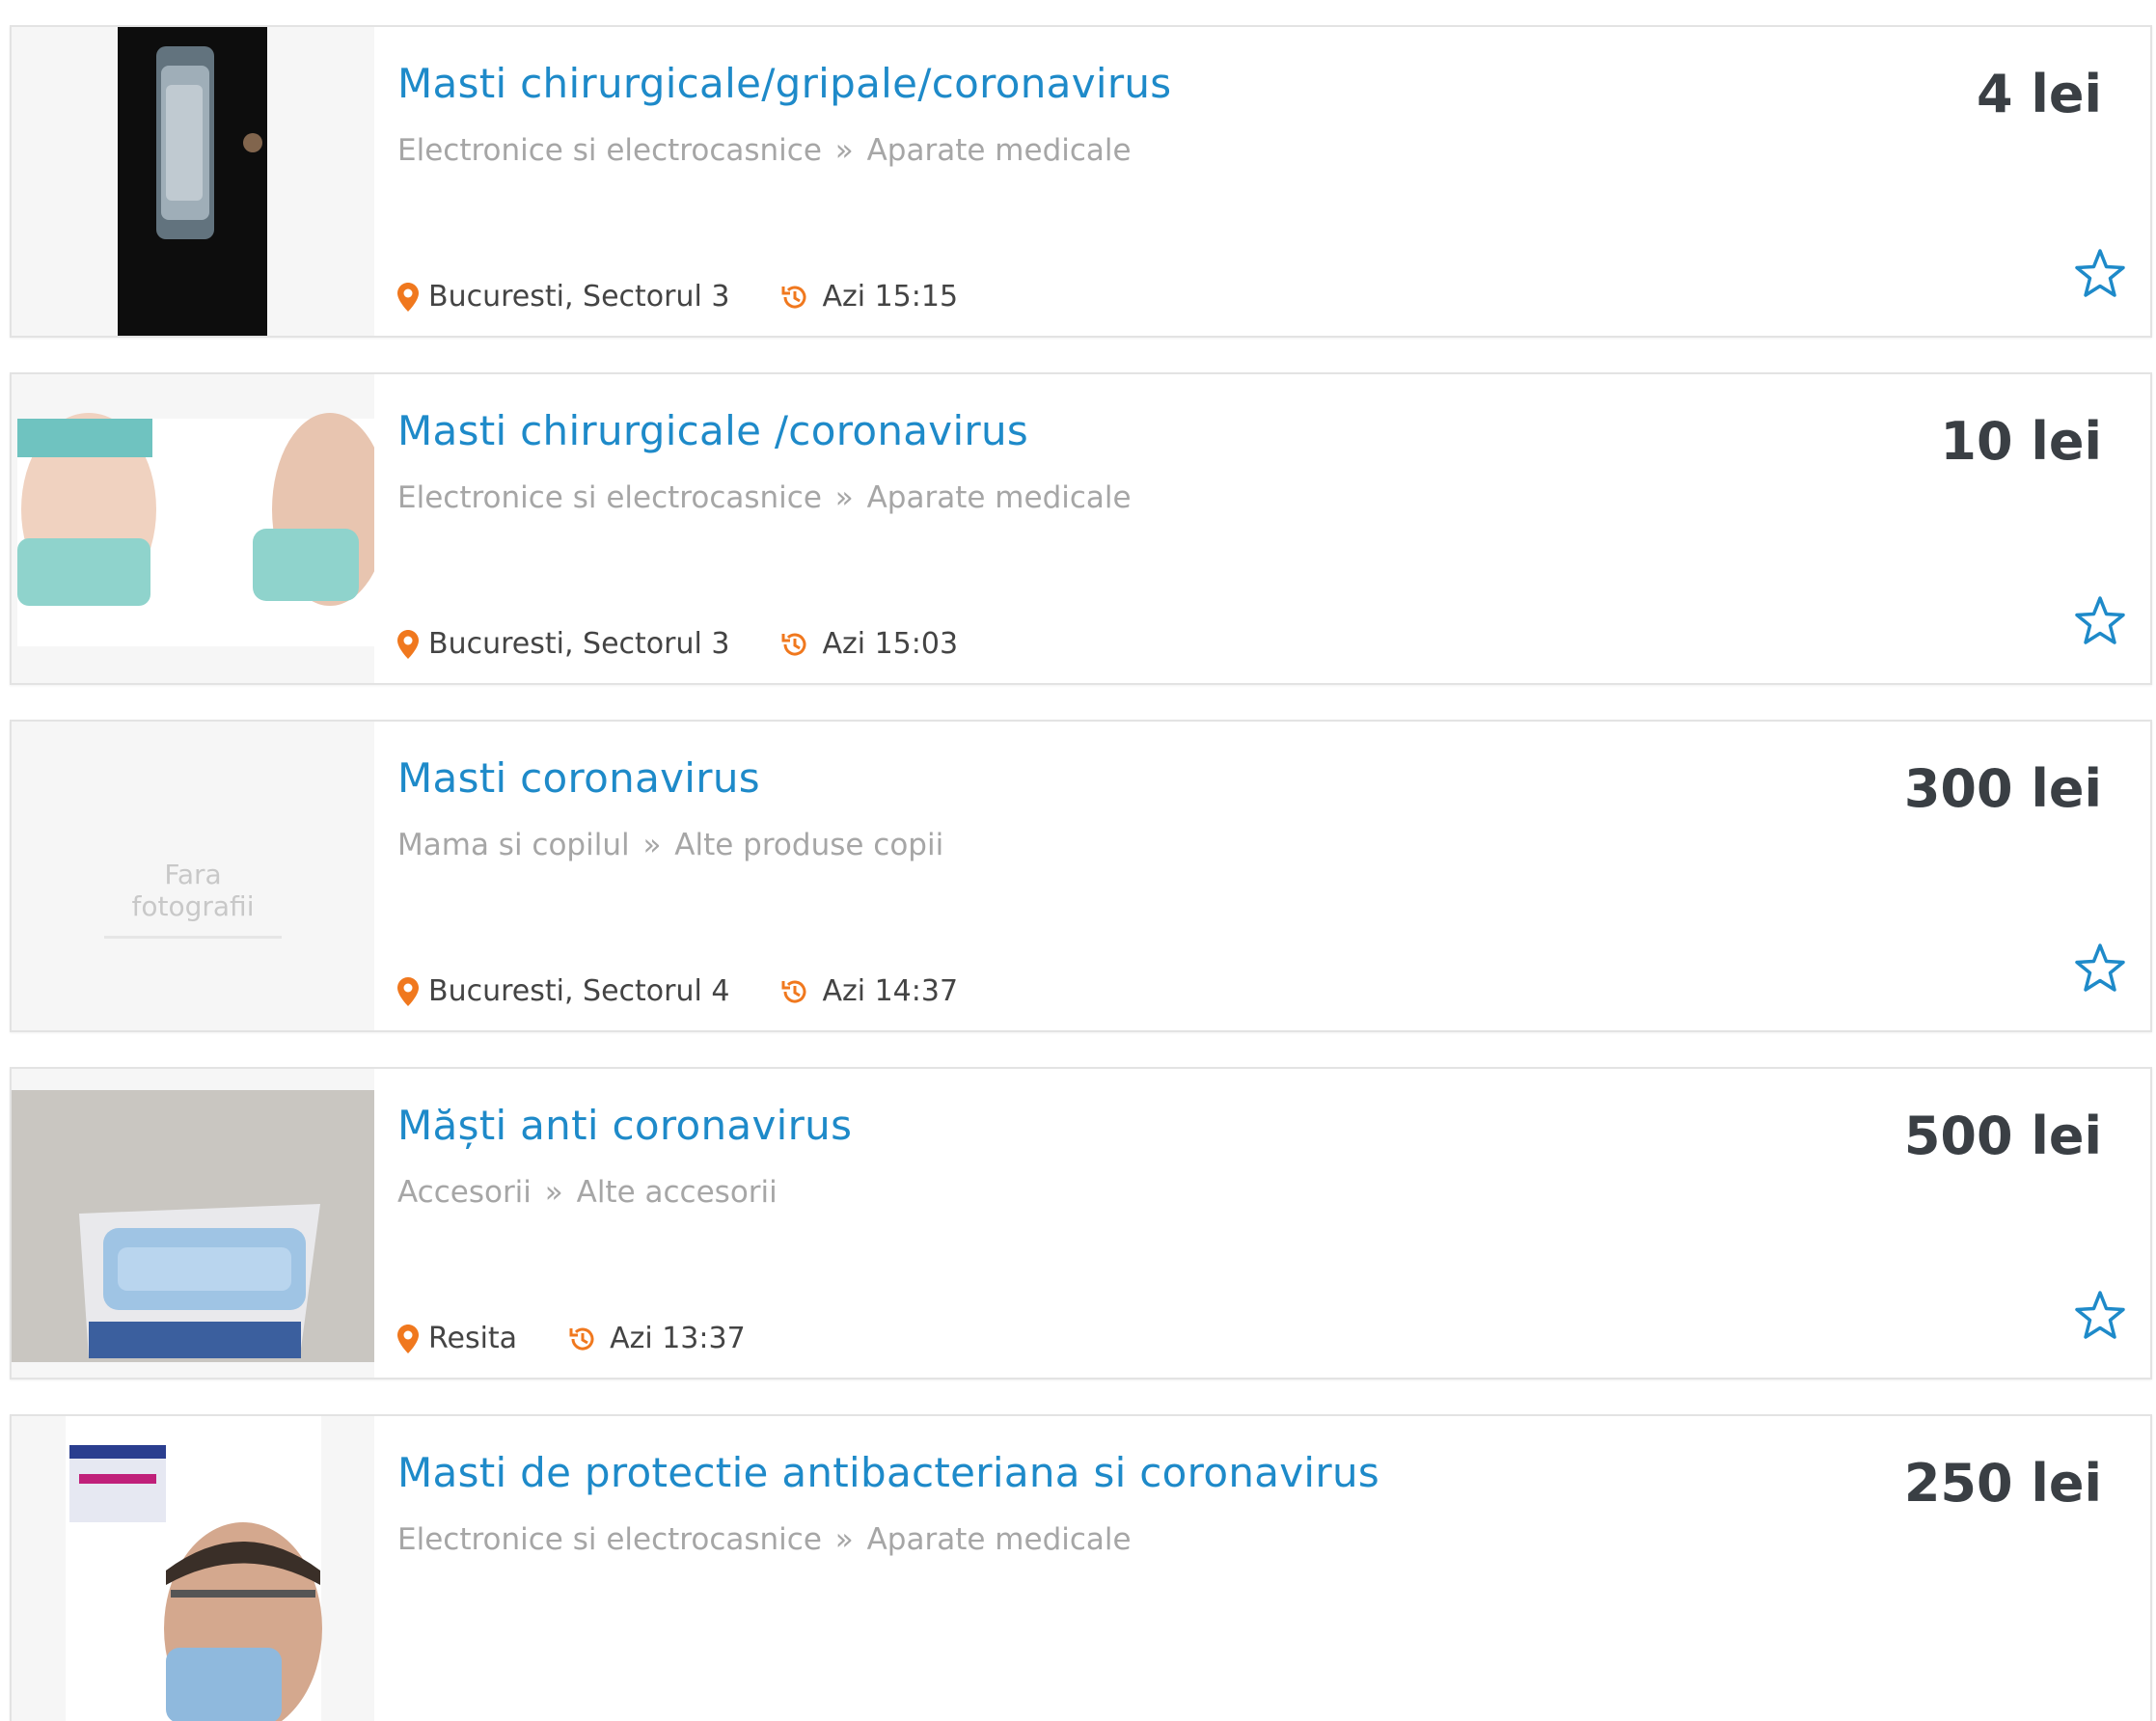 Image resolution: width=2156 pixels, height=1721 pixels. I want to click on listing-title: Măști anti coronavirus, so click(624, 1125).